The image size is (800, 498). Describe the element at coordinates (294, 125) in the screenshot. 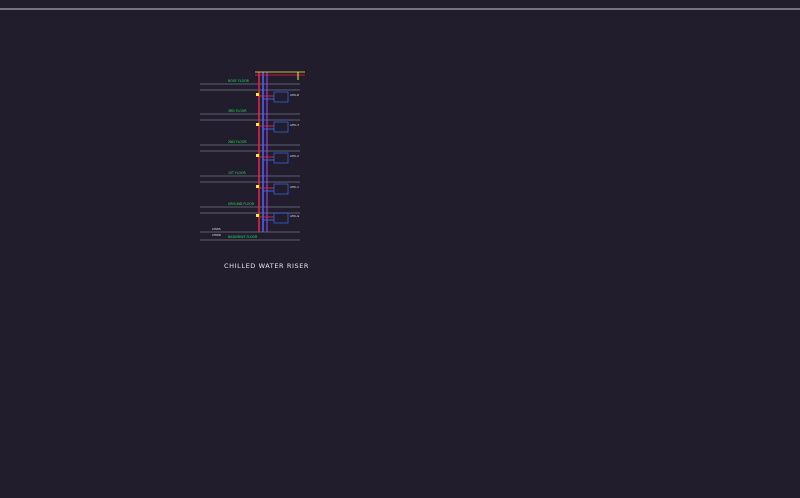

I see `svg-text: AHU-3` at that location.